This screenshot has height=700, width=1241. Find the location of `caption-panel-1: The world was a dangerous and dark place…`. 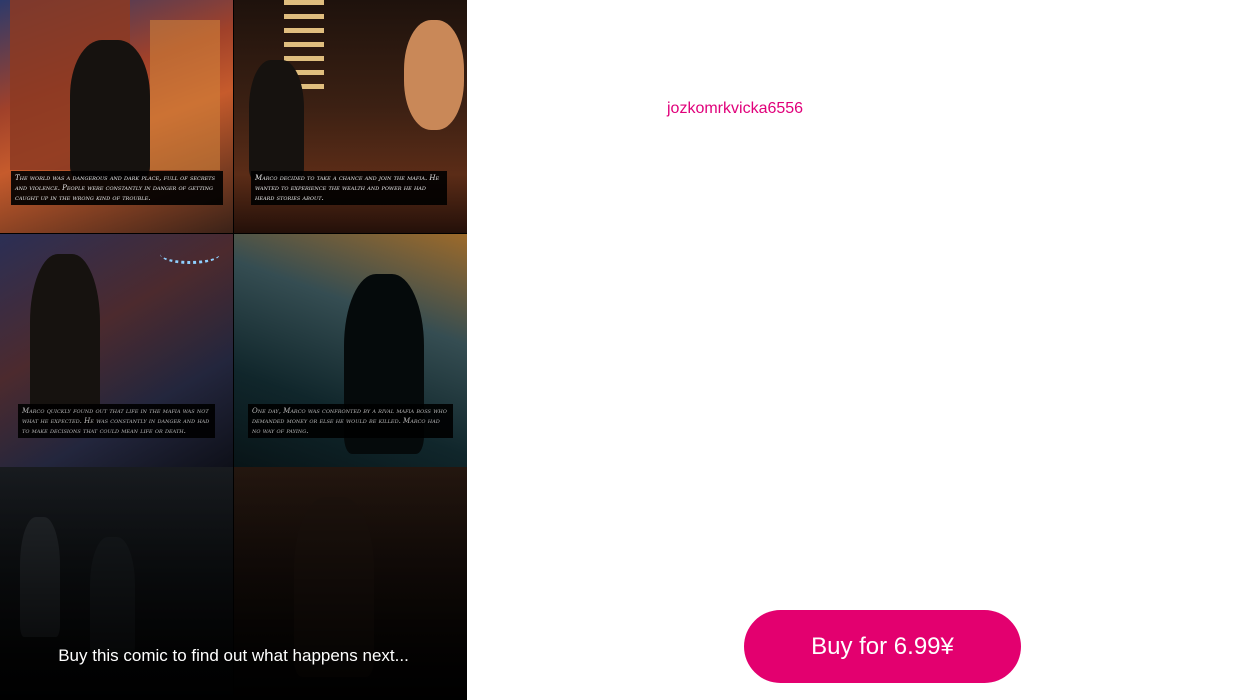

caption-panel-1: The world was a dangerous and dark place… is located at coordinates (117, 188).